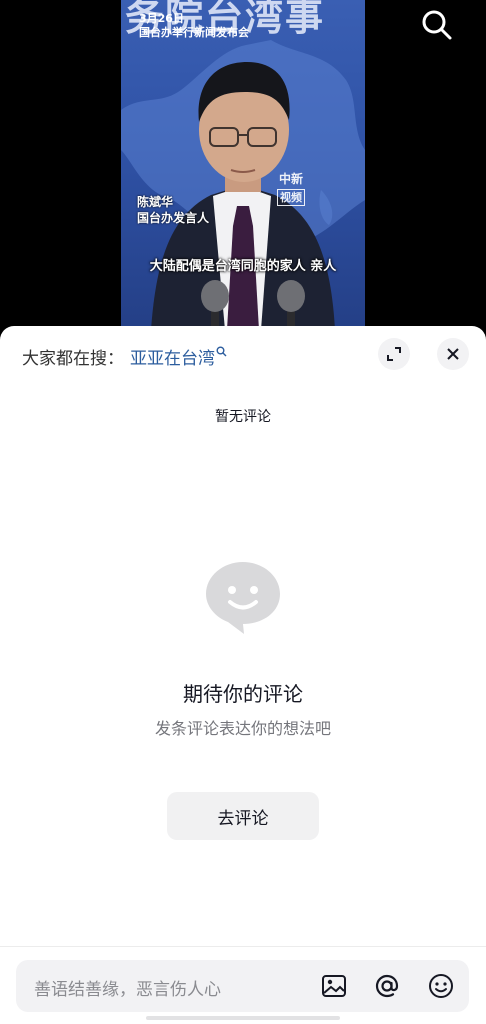  What do you see at coordinates (243, 816) in the screenshot?
I see `go-comment-button: 去评论` at bounding box center [243, 816].